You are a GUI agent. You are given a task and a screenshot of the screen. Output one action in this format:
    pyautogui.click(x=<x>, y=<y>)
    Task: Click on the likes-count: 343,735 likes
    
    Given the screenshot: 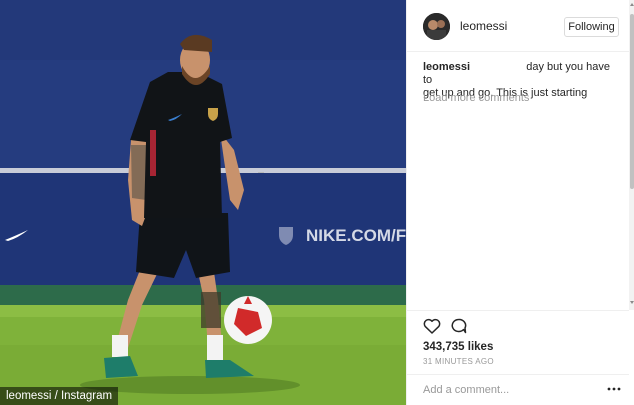 What is the action you would take?
    pyautogui.click(x=458, y=347)
    